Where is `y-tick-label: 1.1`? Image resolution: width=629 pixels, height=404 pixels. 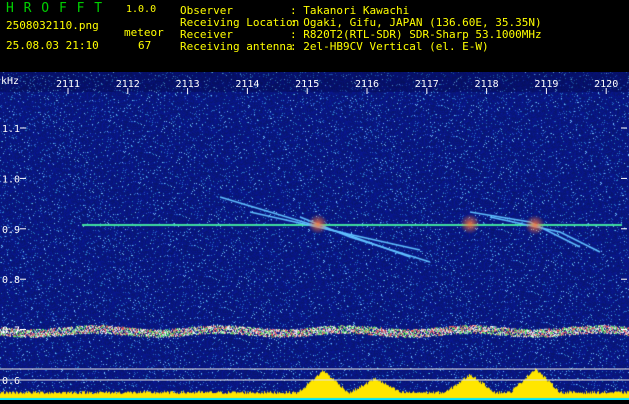 y-tick-label: 1.1 is located at coordinates (11, 129).